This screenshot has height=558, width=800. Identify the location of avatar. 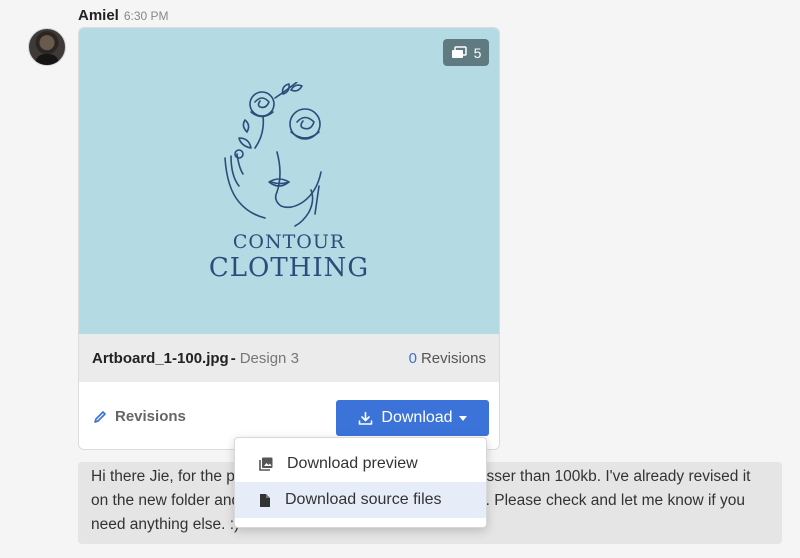
(47, 47).